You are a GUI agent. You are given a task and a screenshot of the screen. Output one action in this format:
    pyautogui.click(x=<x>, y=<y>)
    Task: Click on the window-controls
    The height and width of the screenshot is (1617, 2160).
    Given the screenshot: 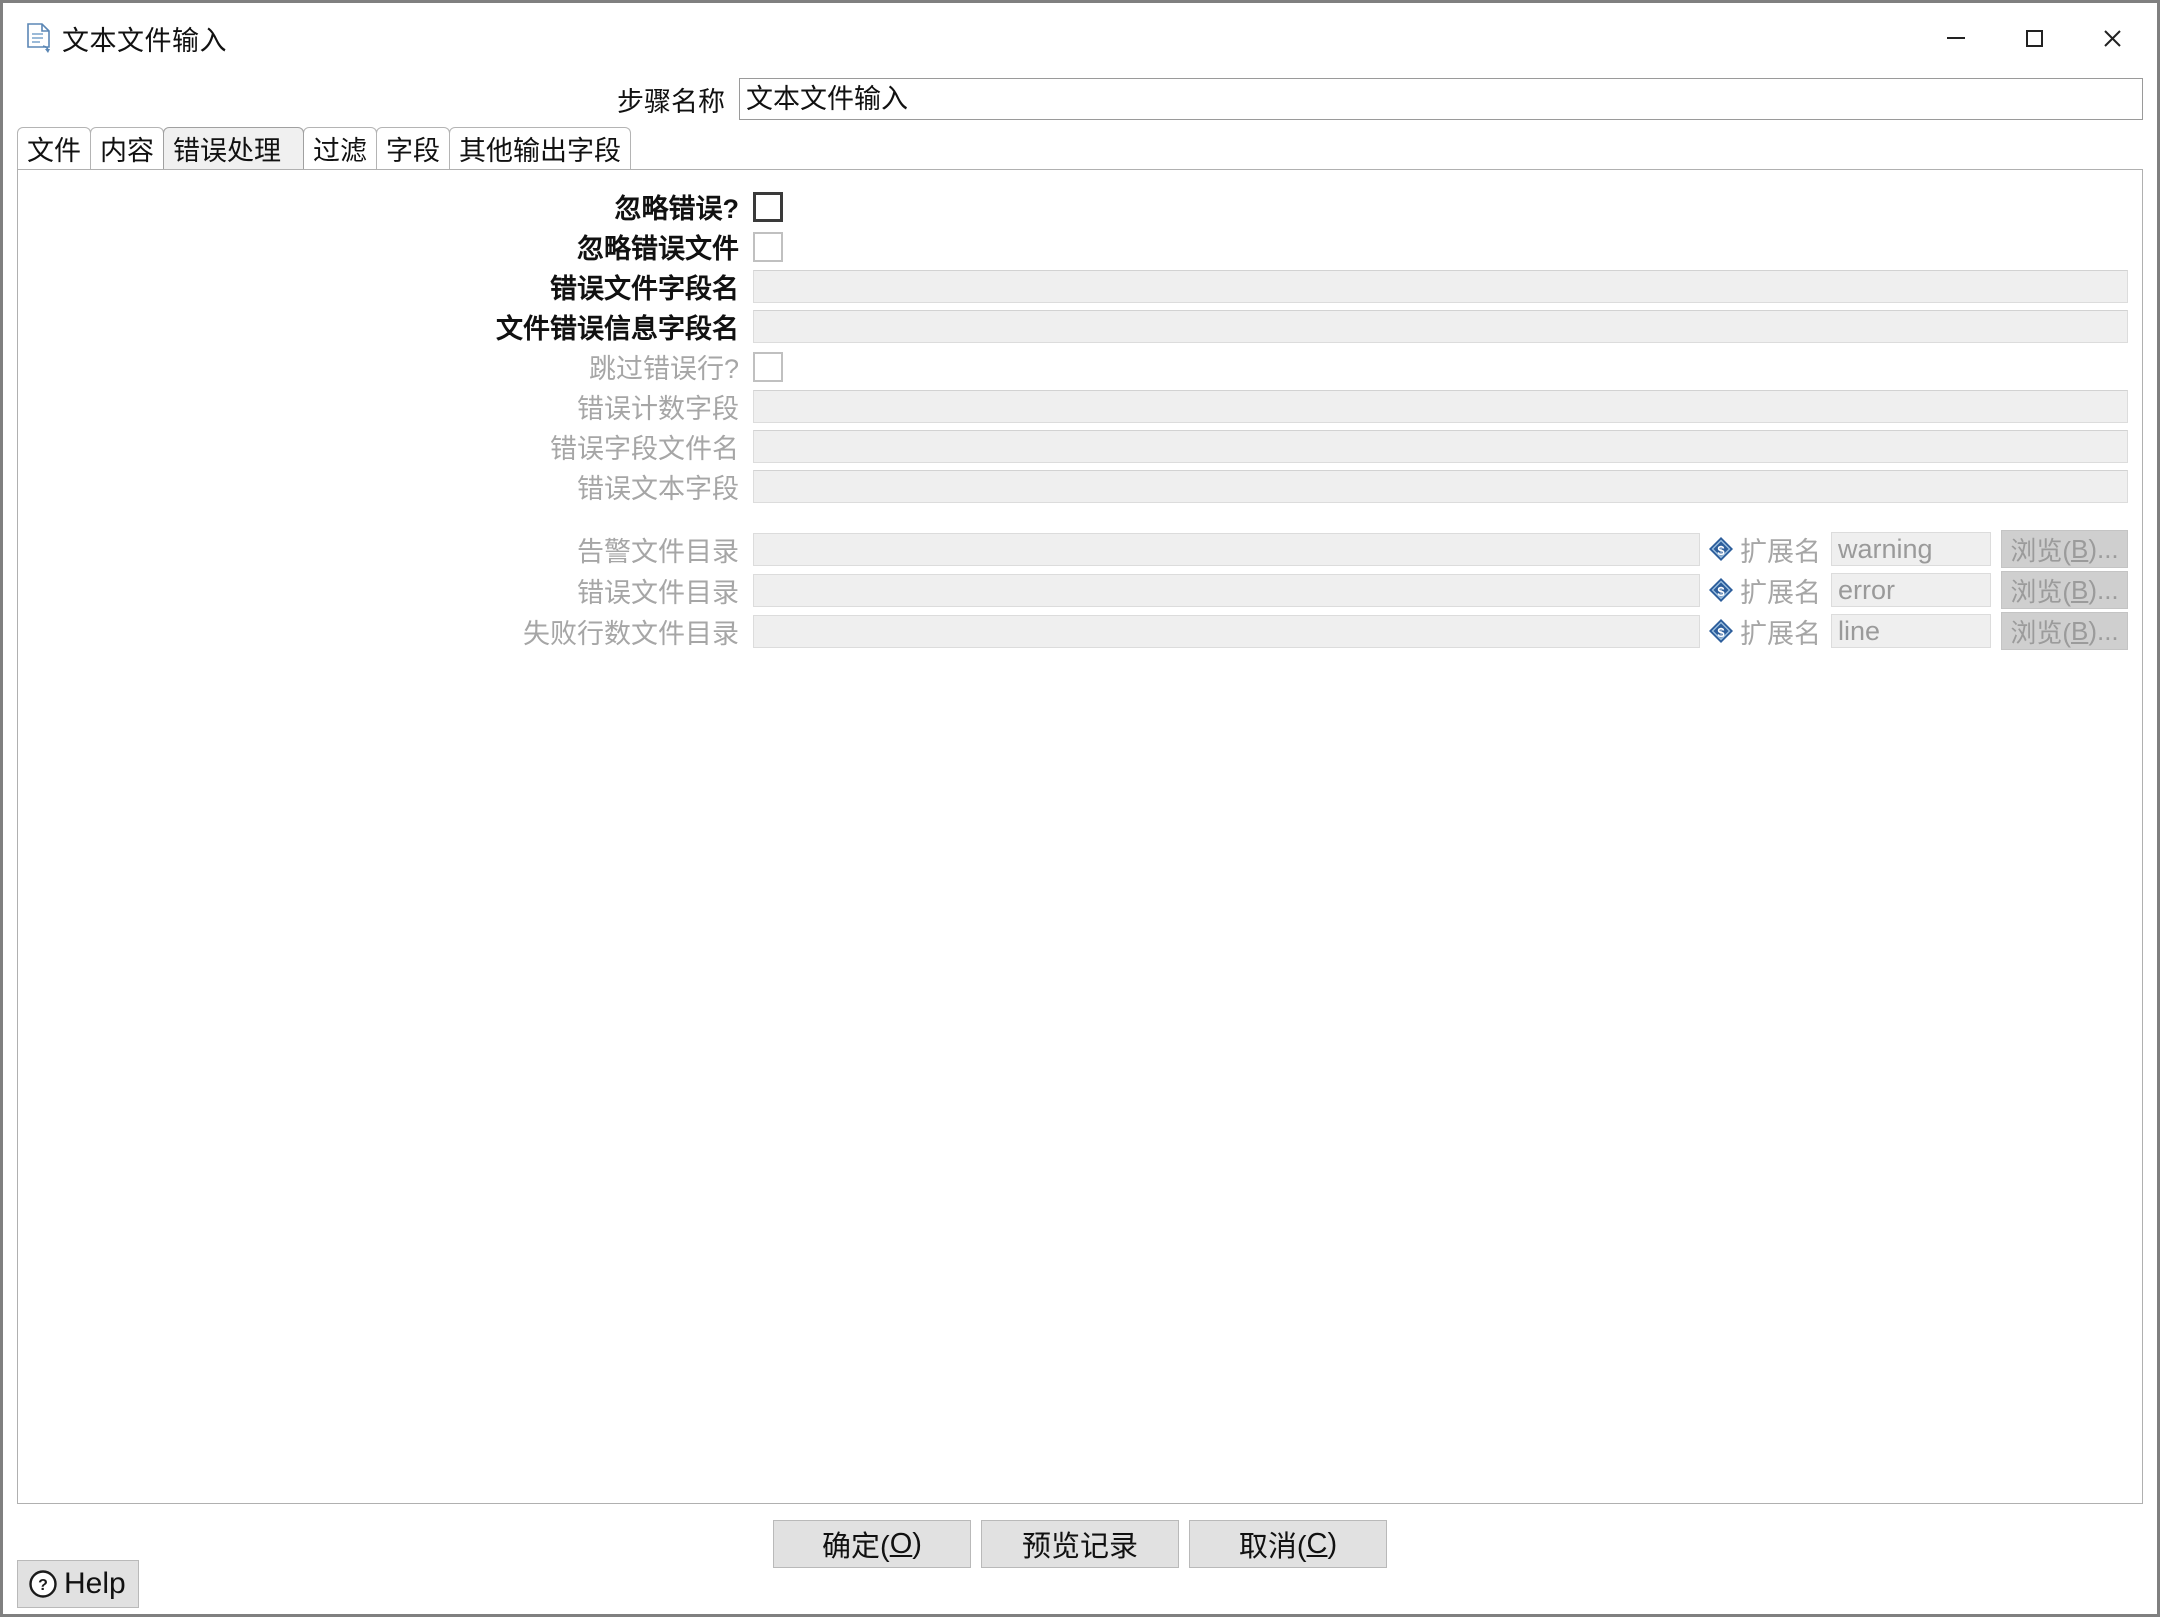 What is the action you would take?
    pyautogui.click(x=2034, y=38)
    